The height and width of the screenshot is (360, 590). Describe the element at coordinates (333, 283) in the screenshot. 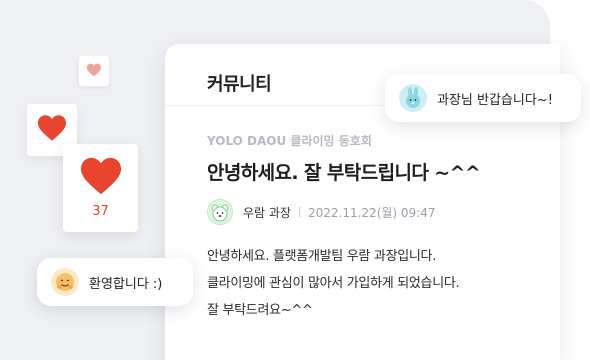

I see `post-body-line: 클라이밍에 관심이 많아서 가입하게 되었습니다.` at that location.